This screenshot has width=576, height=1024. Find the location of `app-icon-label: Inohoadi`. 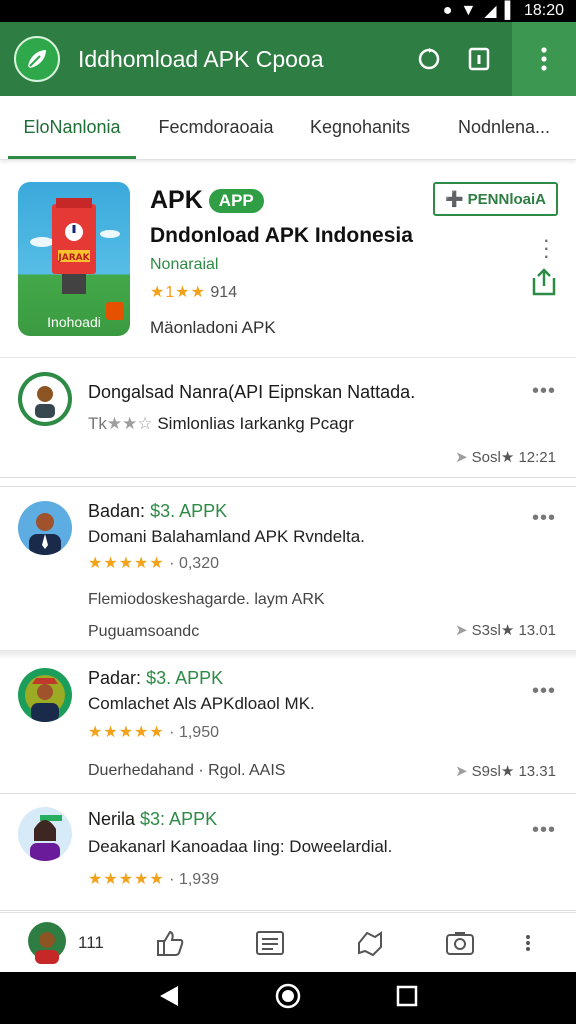

app-icon-label: Inohoadi is located at coordinates (74, 322).